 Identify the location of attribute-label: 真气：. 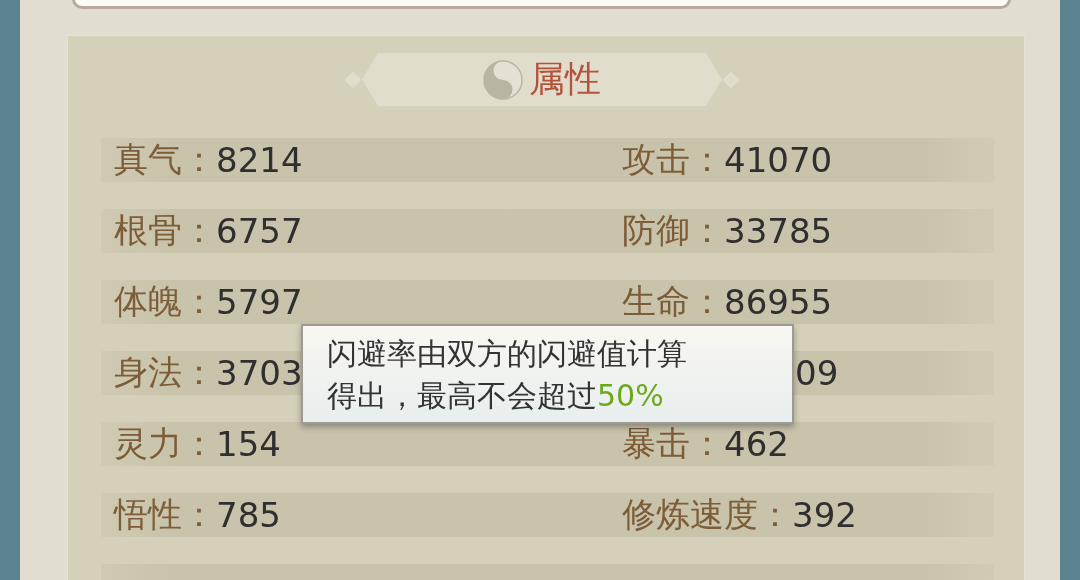
(165, 159).